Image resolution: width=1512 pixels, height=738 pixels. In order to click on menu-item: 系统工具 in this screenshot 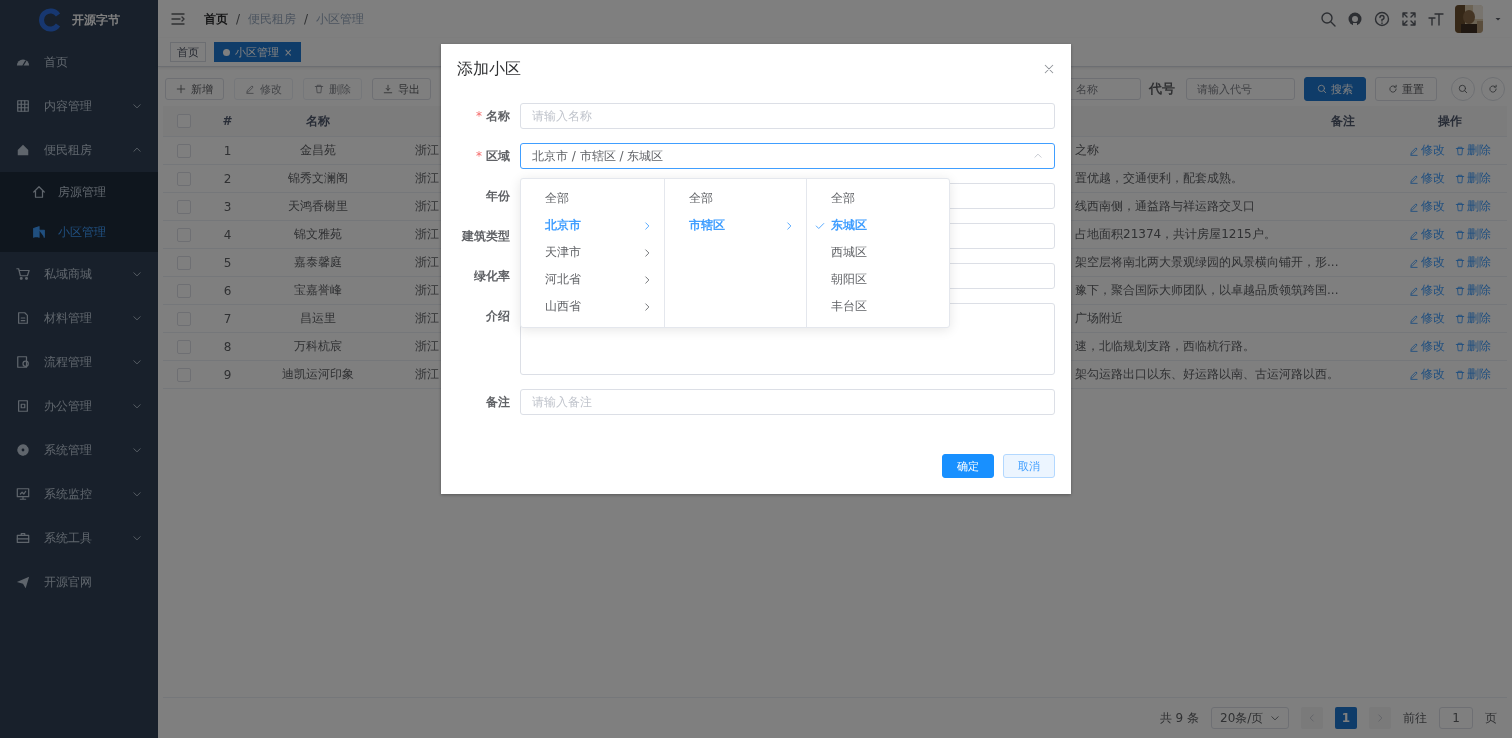, I will do `click(79, 538)`.